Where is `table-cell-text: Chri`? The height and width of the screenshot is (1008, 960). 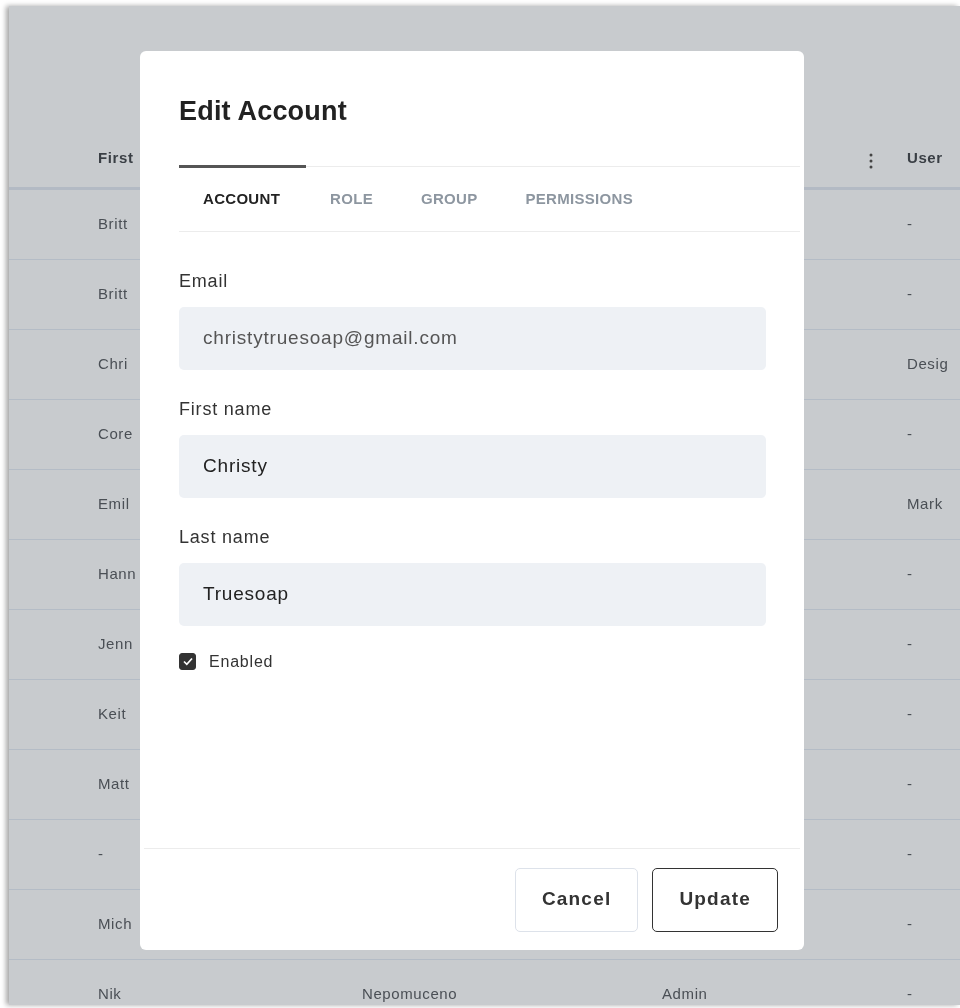 table-cell-text: Chri is located at coordinates (113, 364).